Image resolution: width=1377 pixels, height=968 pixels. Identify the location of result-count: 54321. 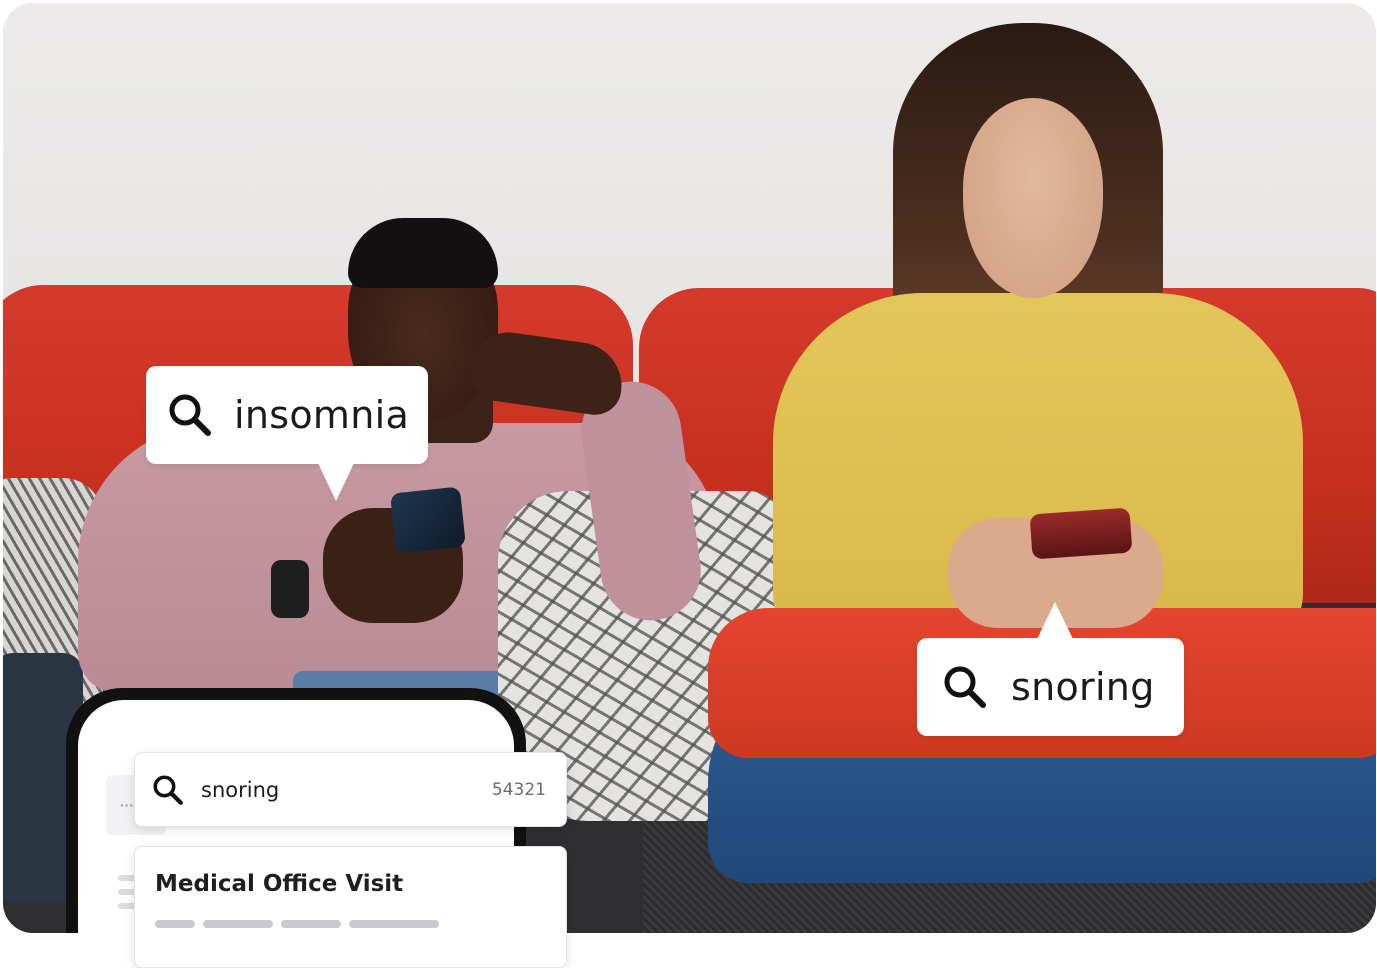
(518, 789).